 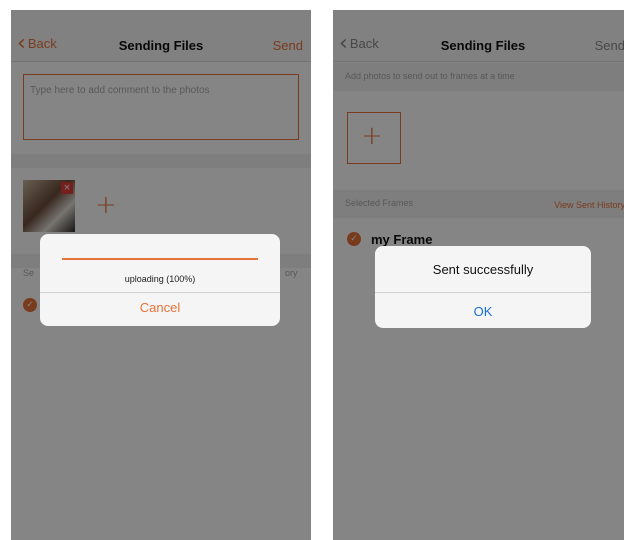 I want to click on progress-bar, so click(x=160, y=259).